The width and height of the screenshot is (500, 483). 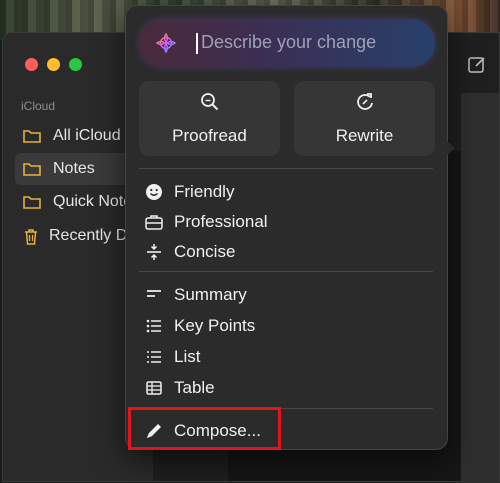 What do you see at coordinates (154, 357) in the screenshot?
I see `list-icon` at bounding box center [154, 357].